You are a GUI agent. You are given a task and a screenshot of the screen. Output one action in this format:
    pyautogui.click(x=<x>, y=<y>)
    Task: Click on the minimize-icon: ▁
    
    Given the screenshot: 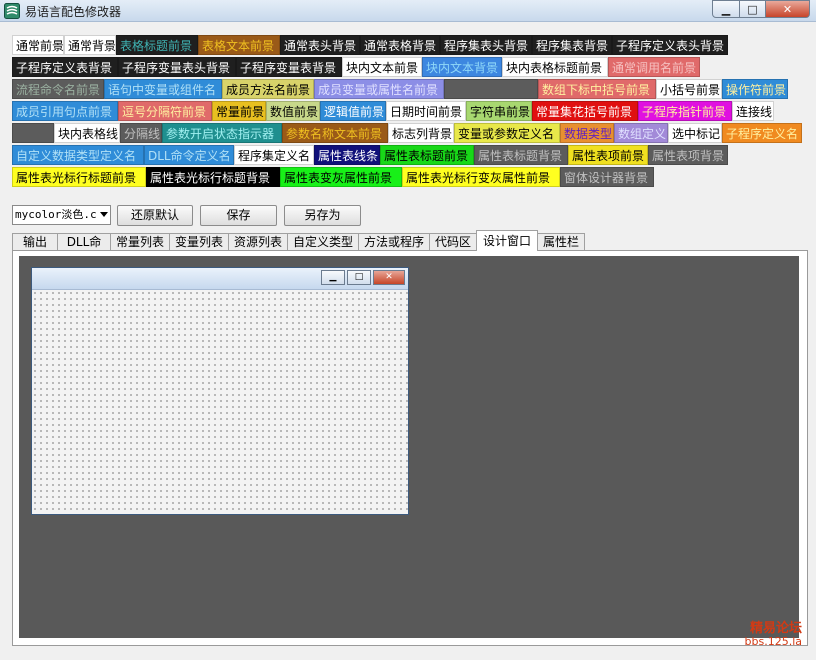 What is the action you would take?
    pyautogui.click(x=333, y=277)
    